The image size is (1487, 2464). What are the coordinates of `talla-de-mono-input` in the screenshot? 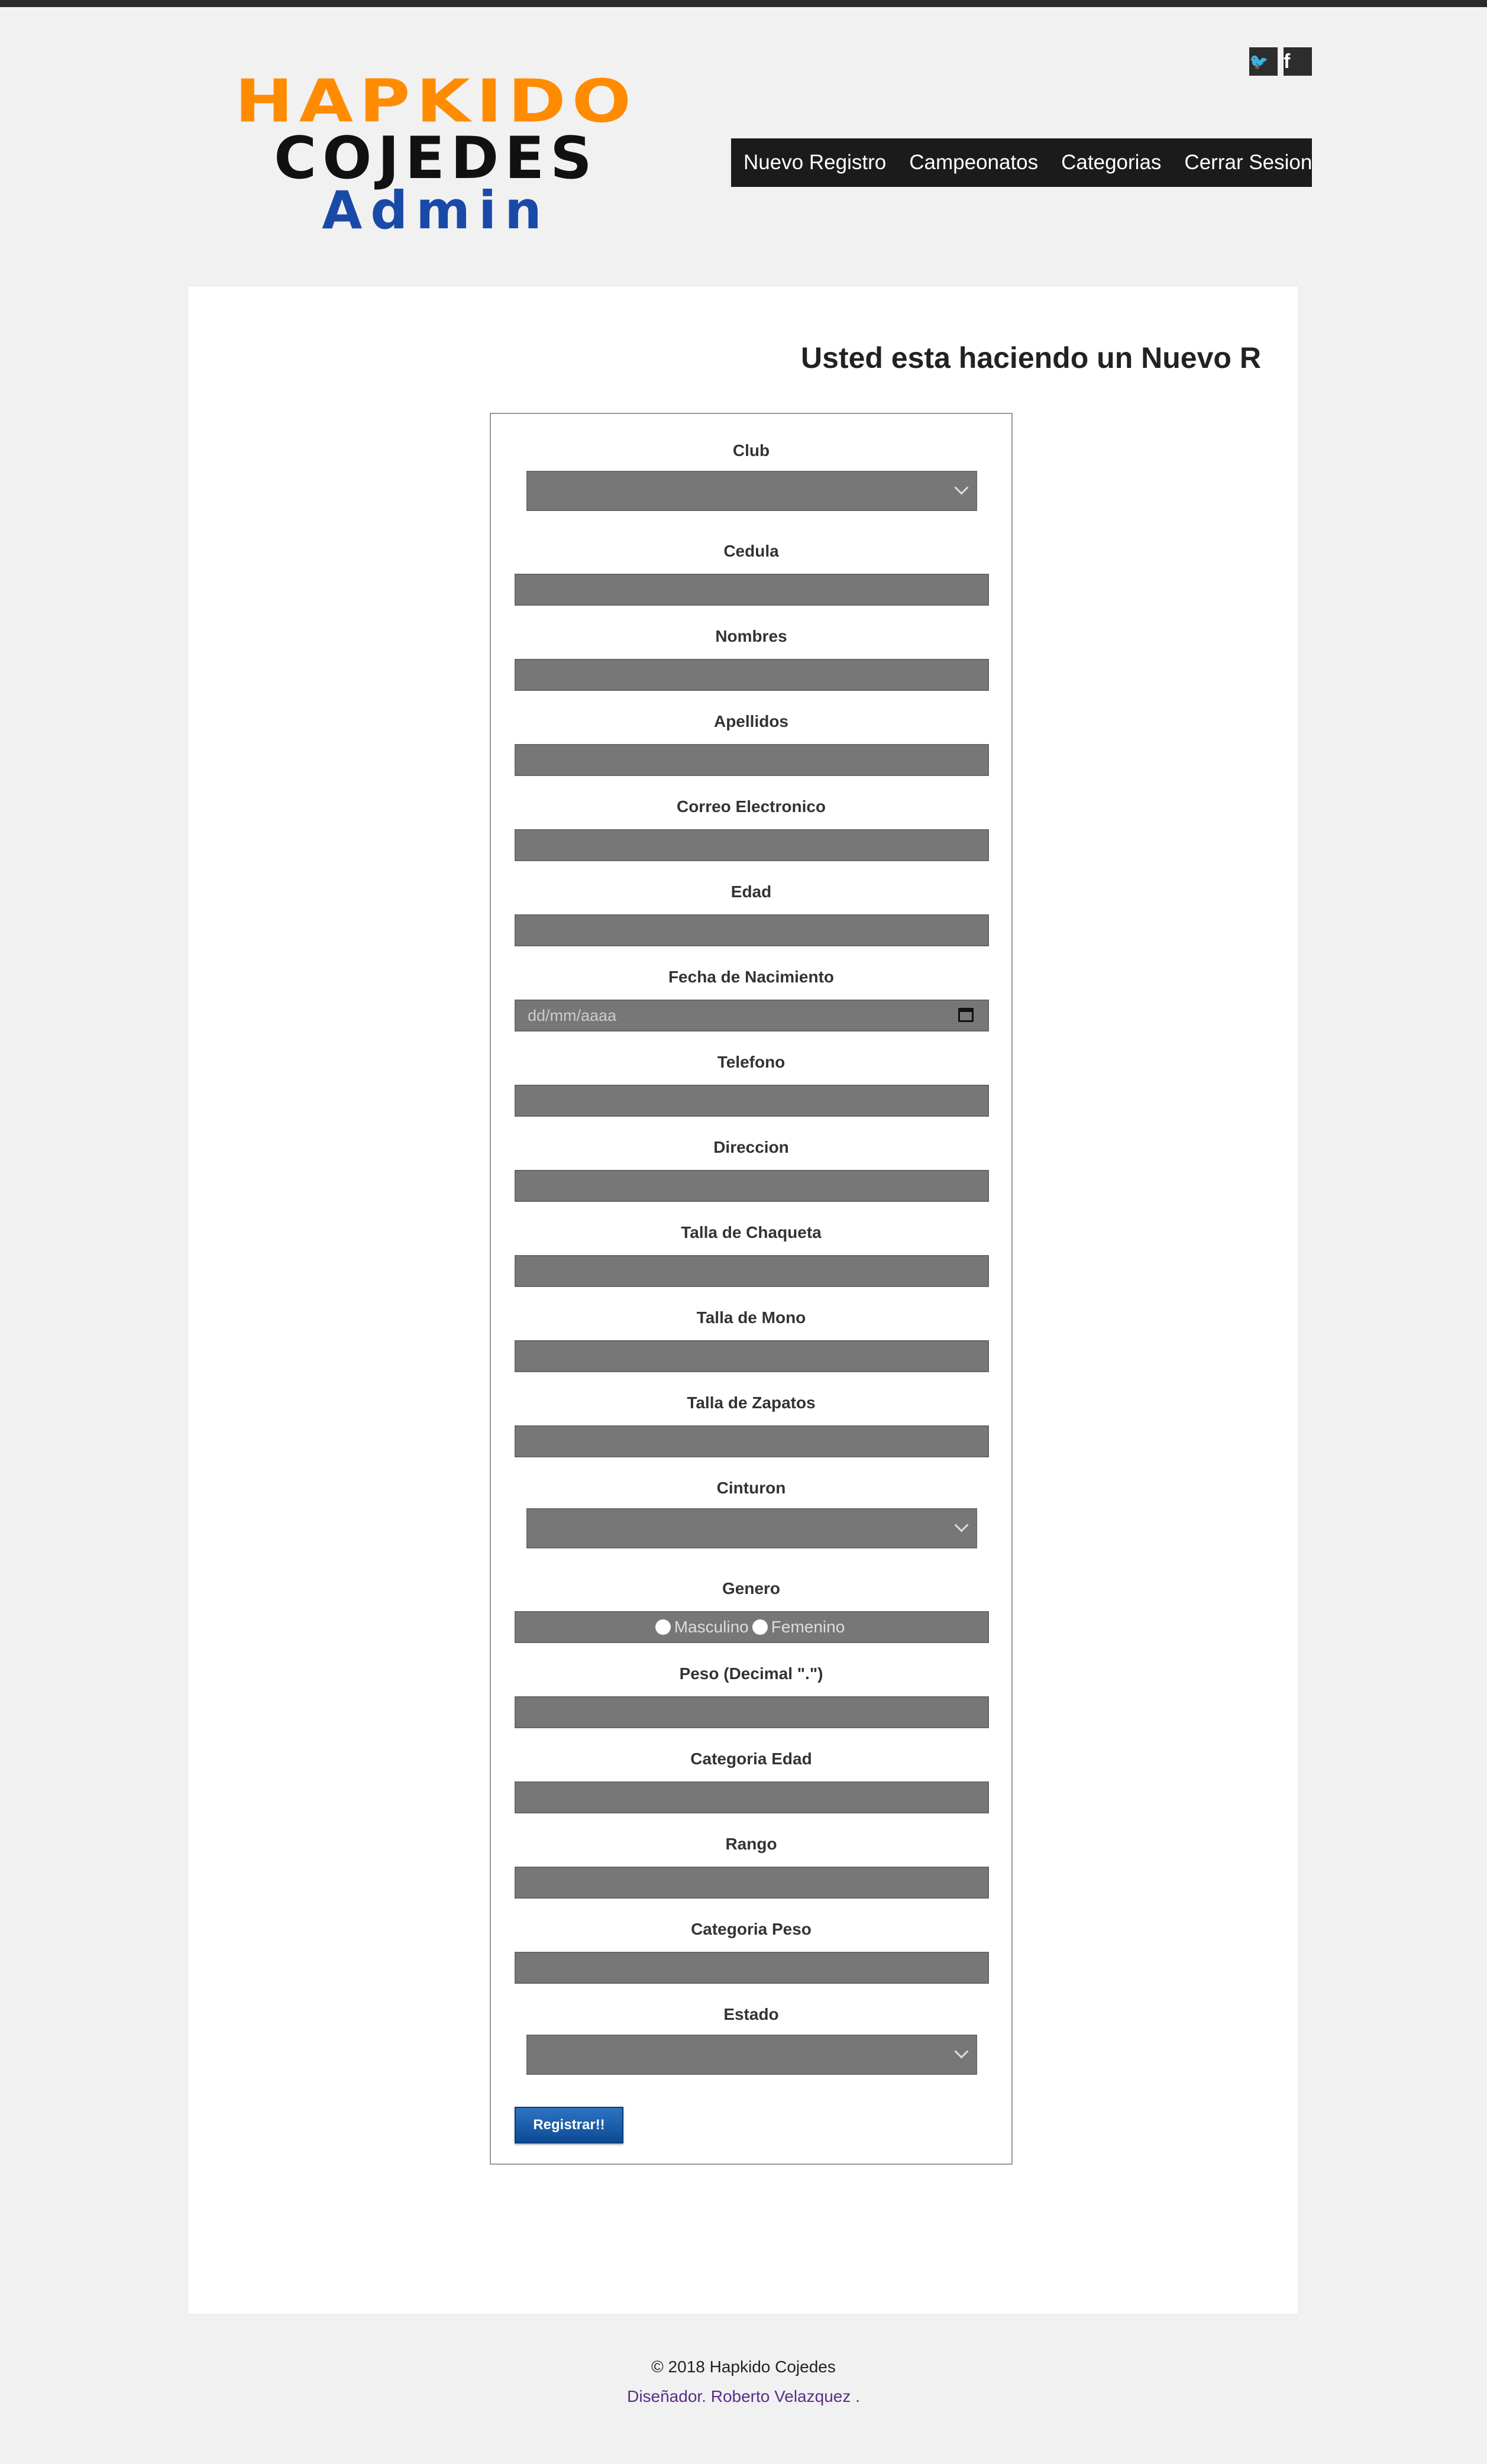 It's located at (752, 1356).